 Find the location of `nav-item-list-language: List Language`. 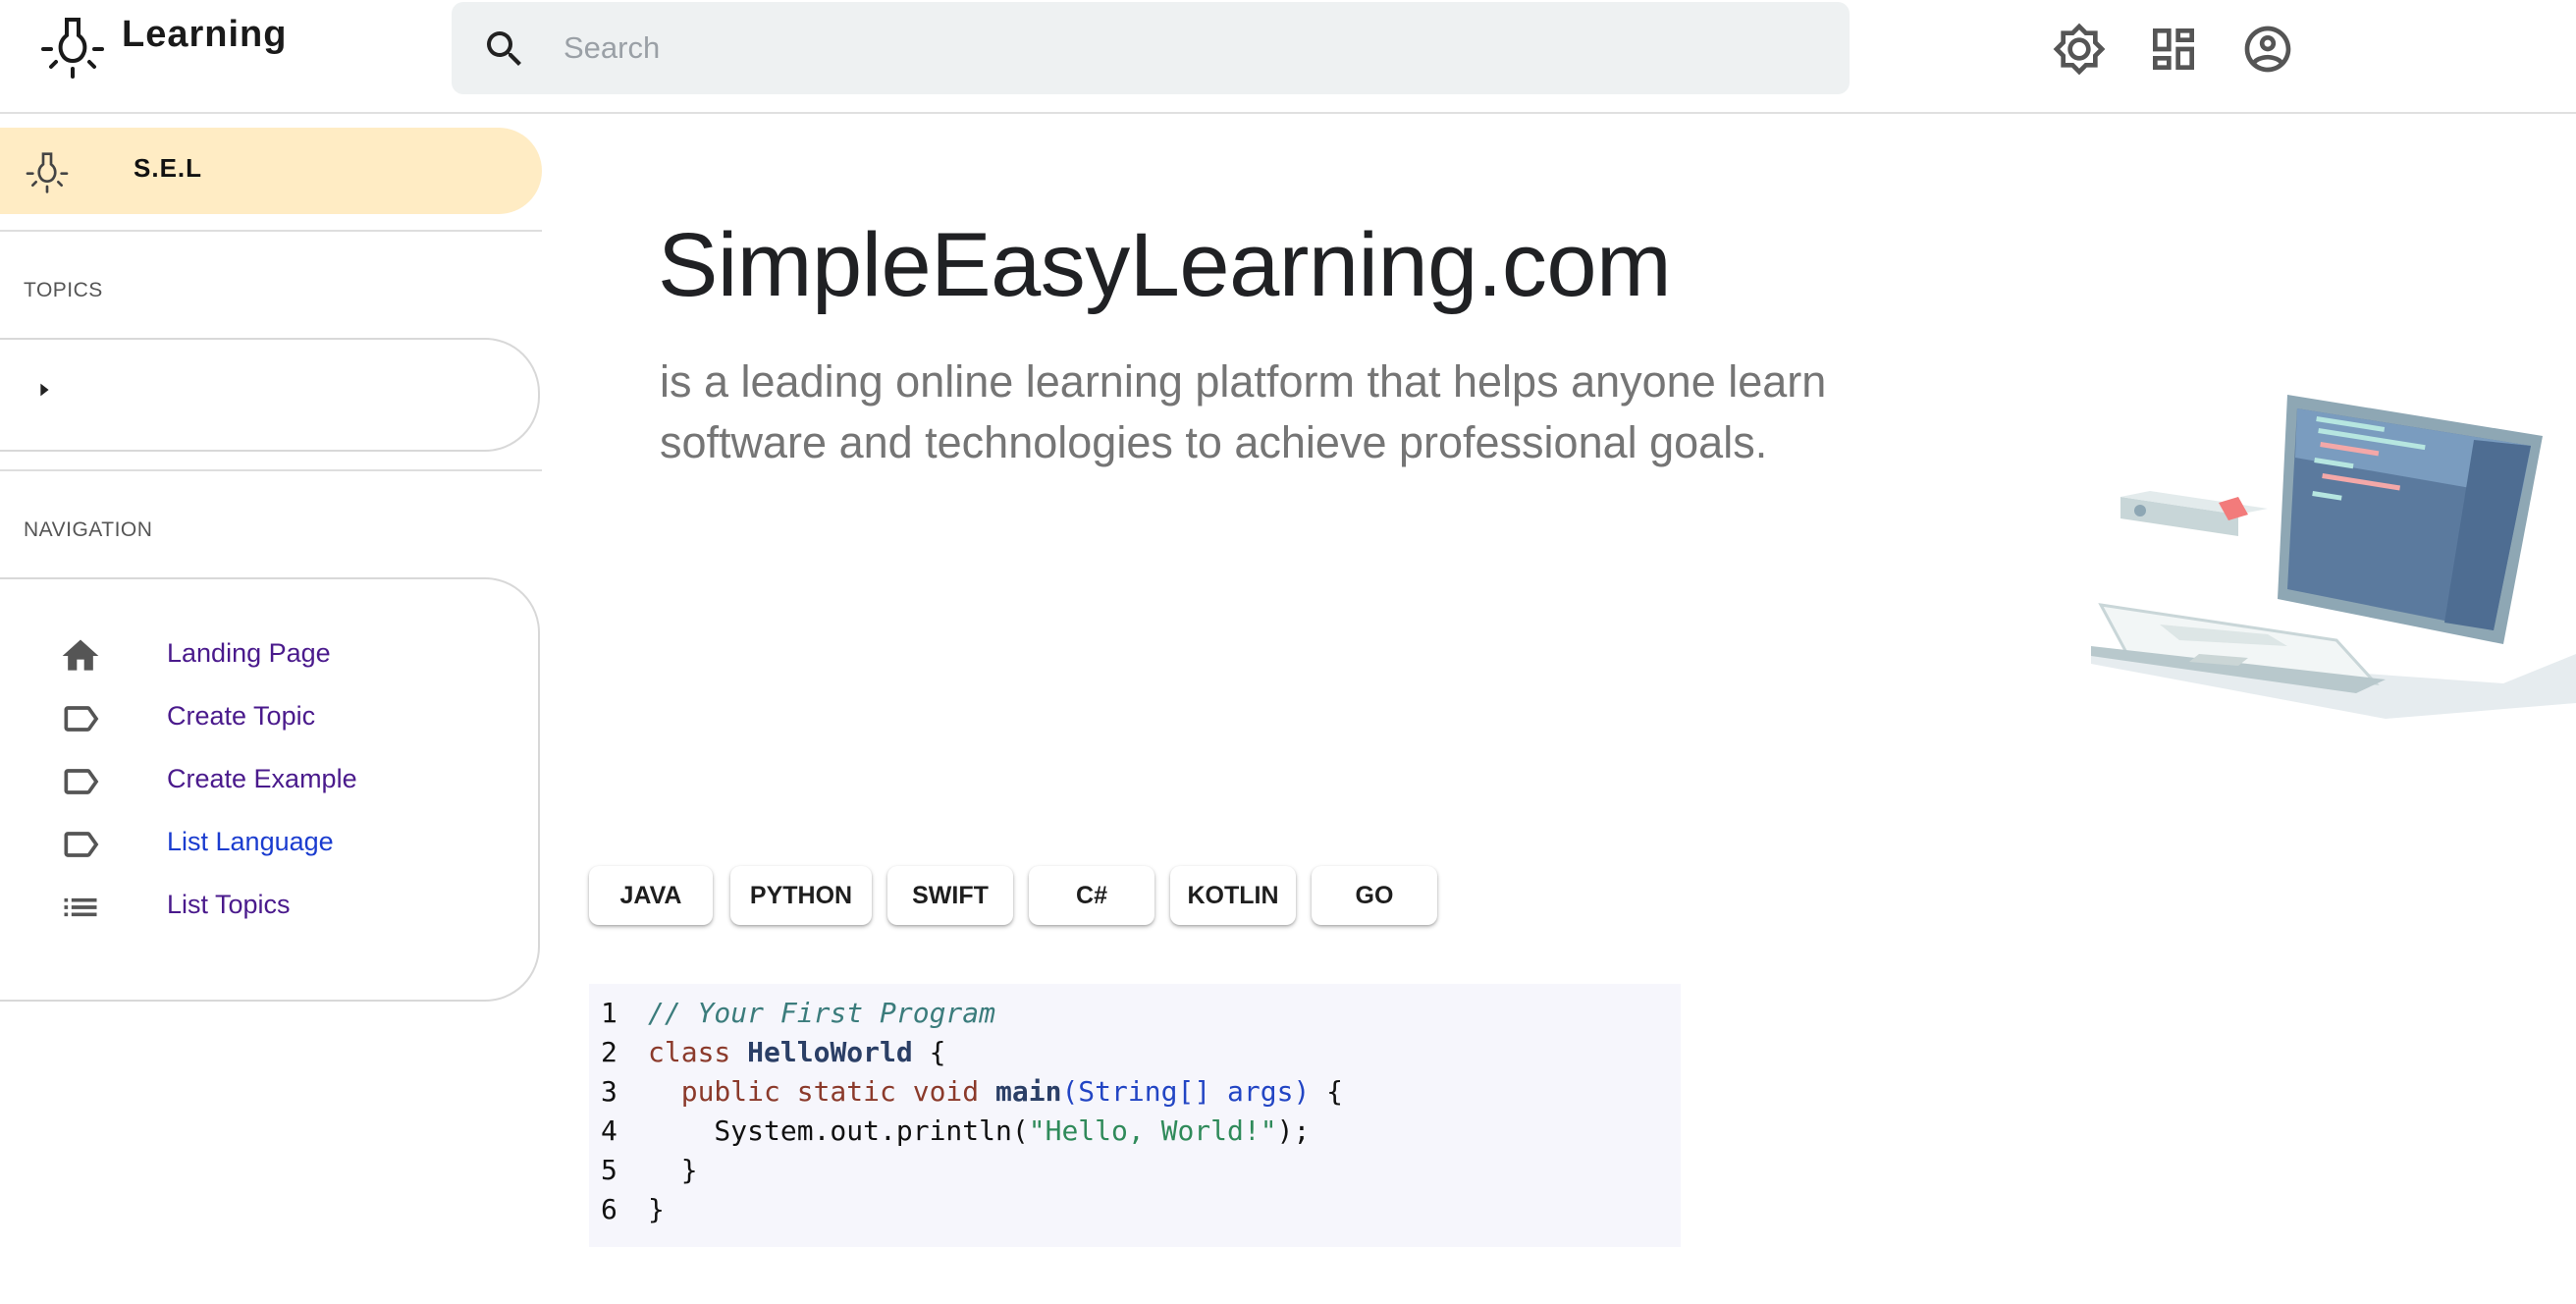

nav-item-list-language: List Language is located at coordinates (250, 842).